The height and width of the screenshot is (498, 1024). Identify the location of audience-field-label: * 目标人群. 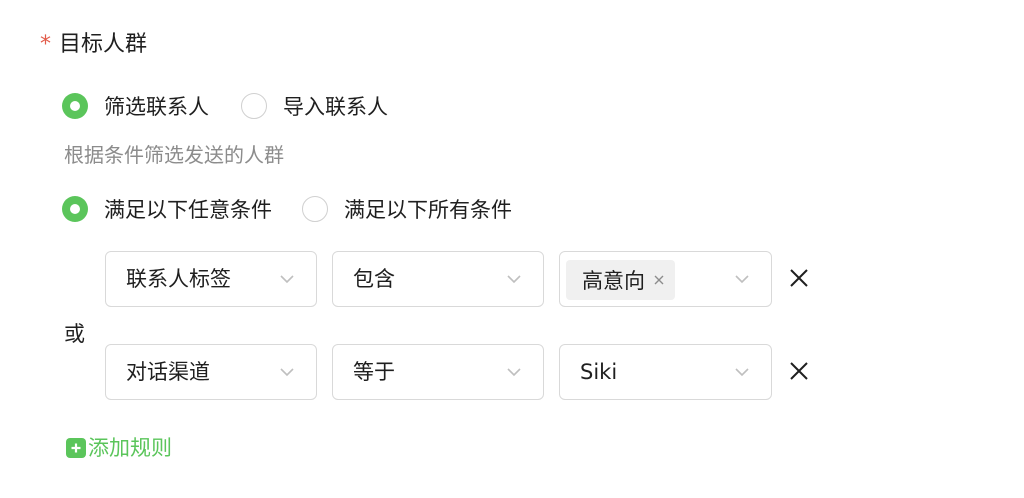
(93, 45).